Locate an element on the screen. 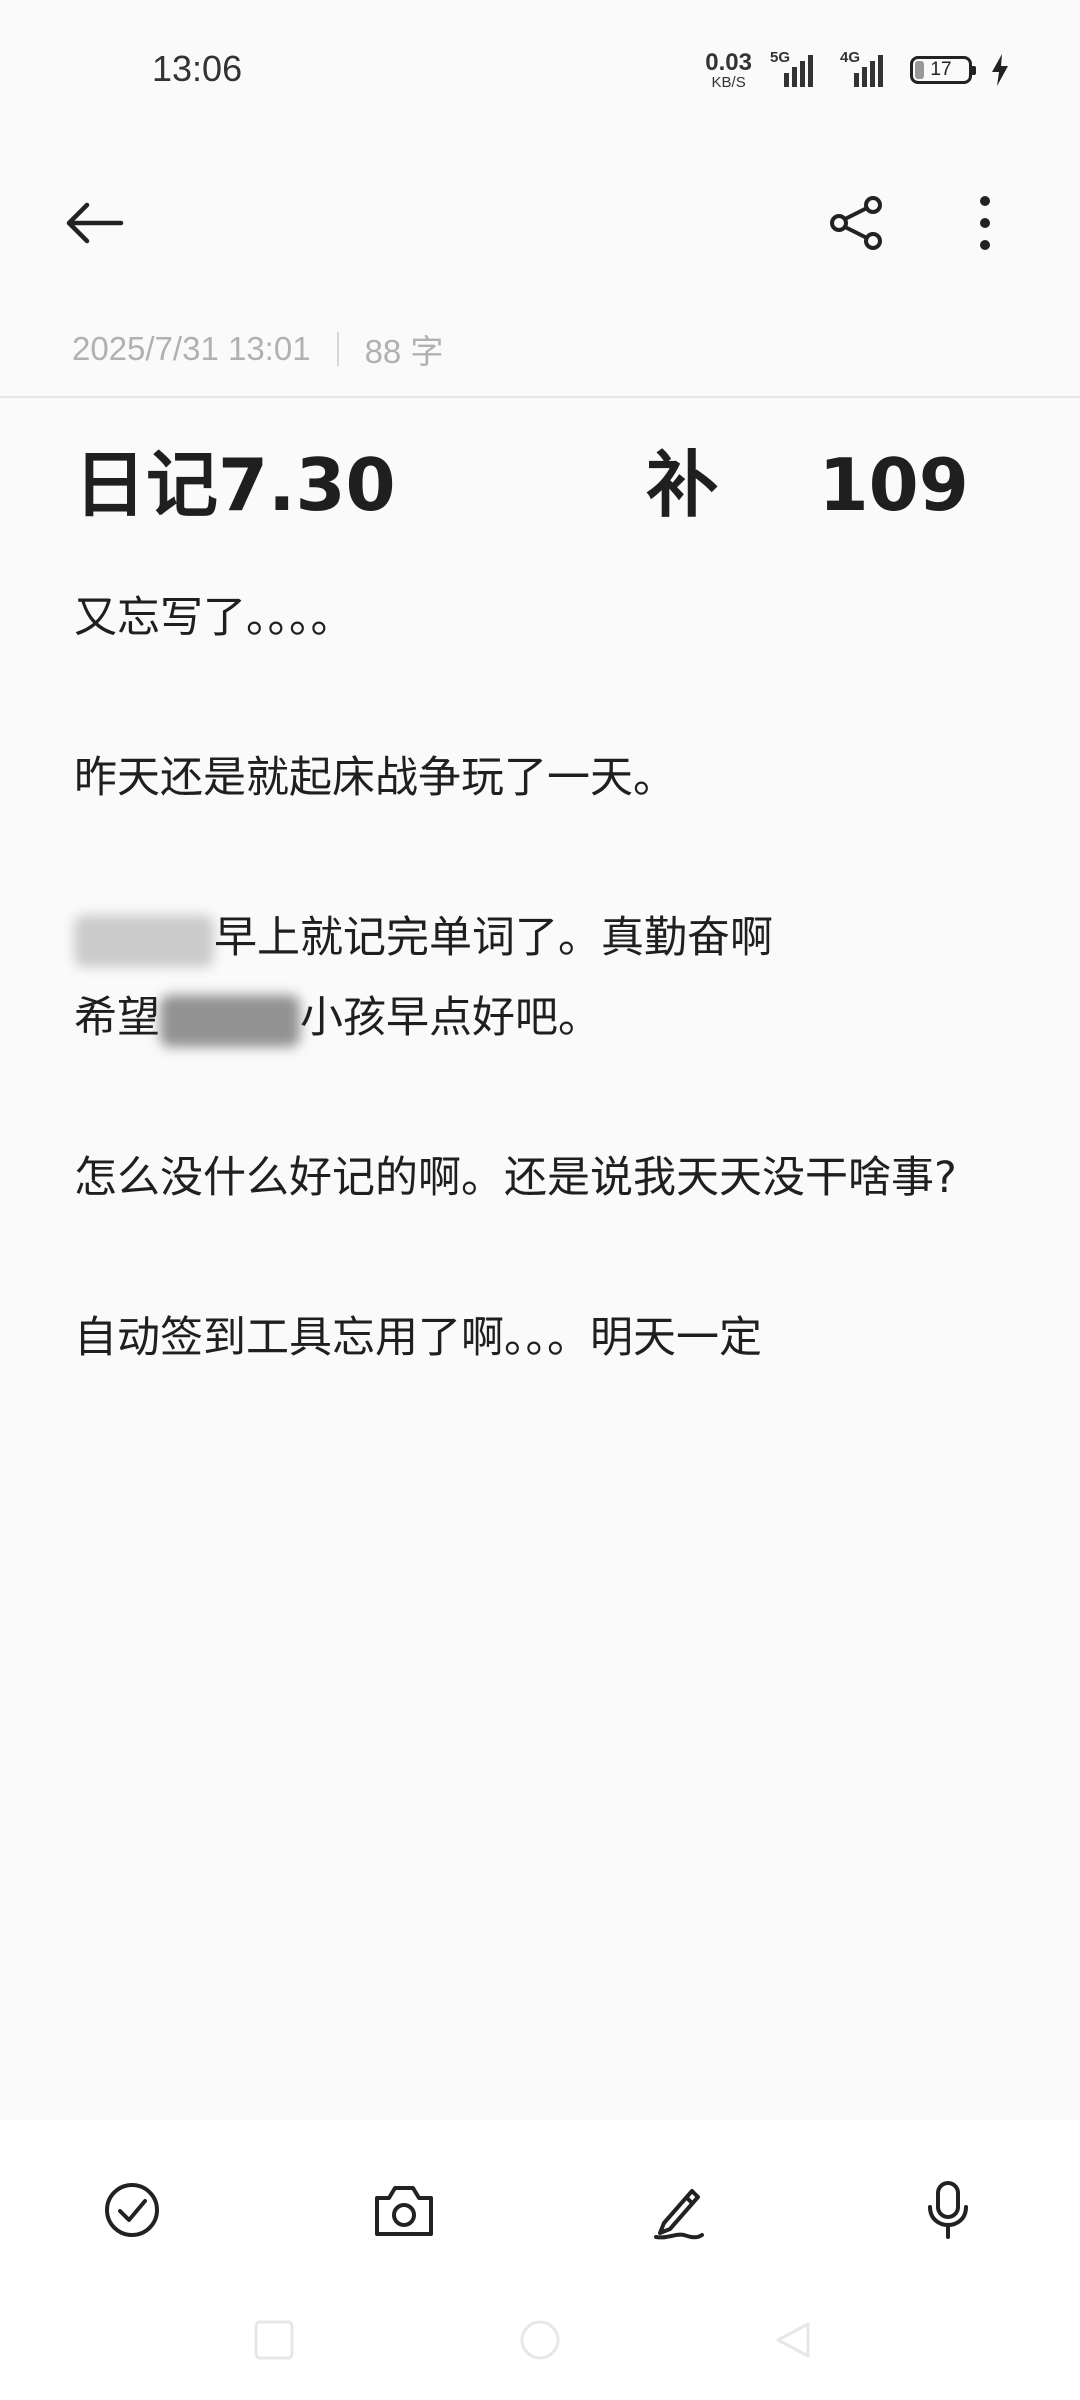 Image resolution: width=1080 pixels, height=2400 pixels. microphone-icon is located at coordinates (948, 2210).